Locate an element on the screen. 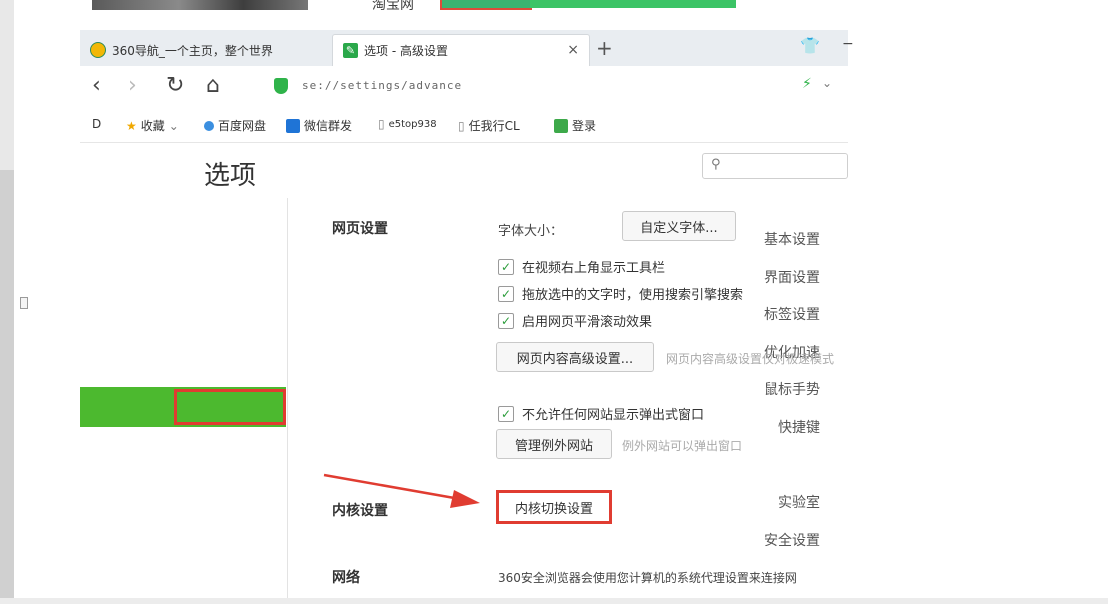  arrow-shaft is located at coordinates (392, 487).